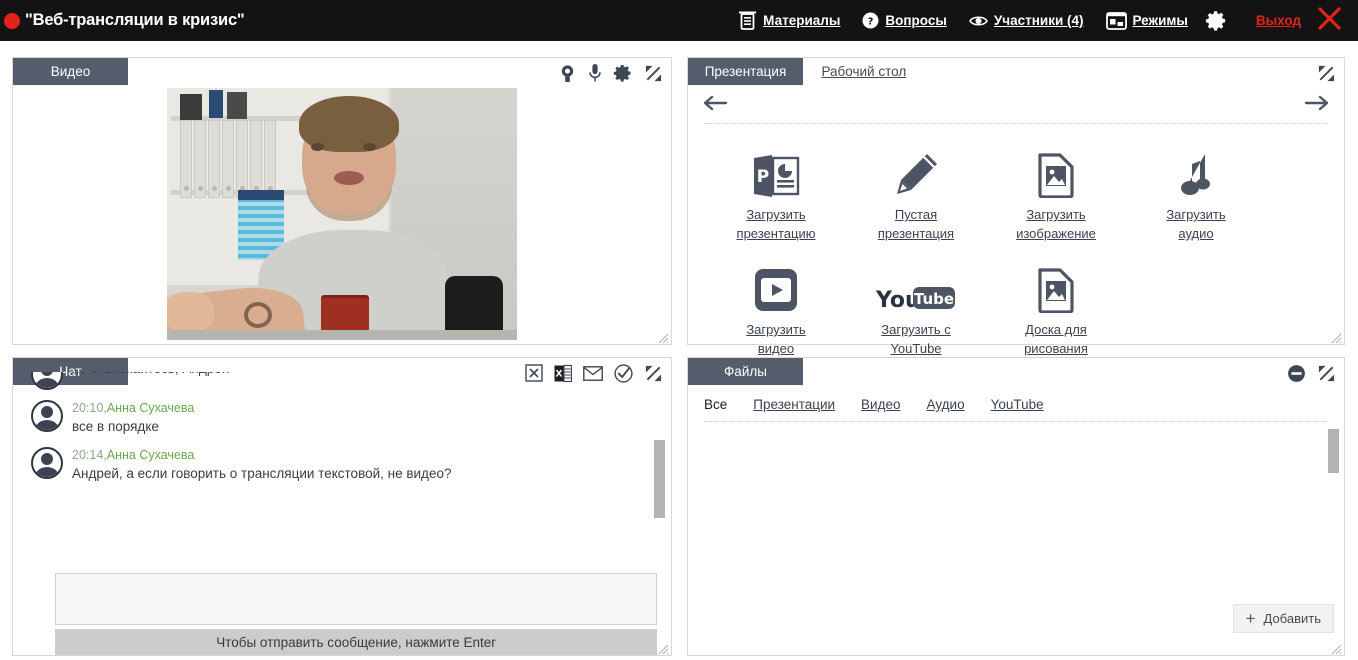 The image size is (1358, 660). I want to click on upload-image-action: Загрузить изображение, so click(1056, 190).